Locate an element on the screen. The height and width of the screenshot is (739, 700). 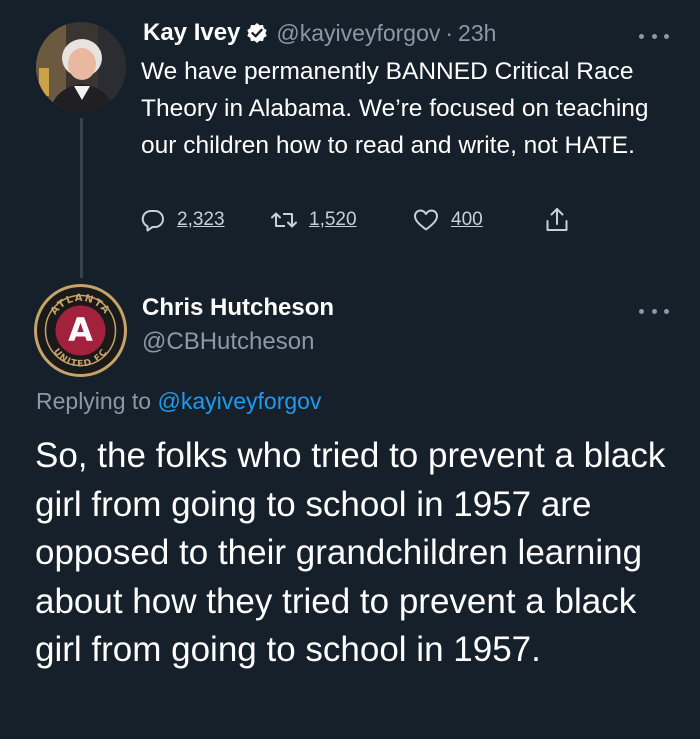
reply-count: 2,323 is located at coordinates (201, 219).